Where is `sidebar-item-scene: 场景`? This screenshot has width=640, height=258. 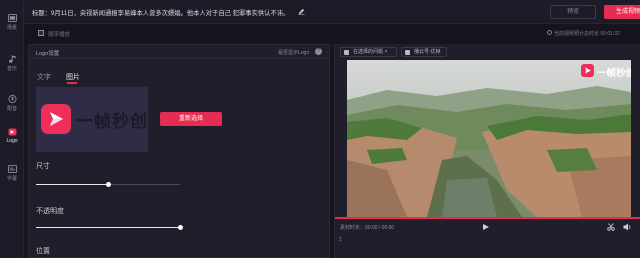
sidebar-item-scene: 场景 is located at coordinates (12, 22).